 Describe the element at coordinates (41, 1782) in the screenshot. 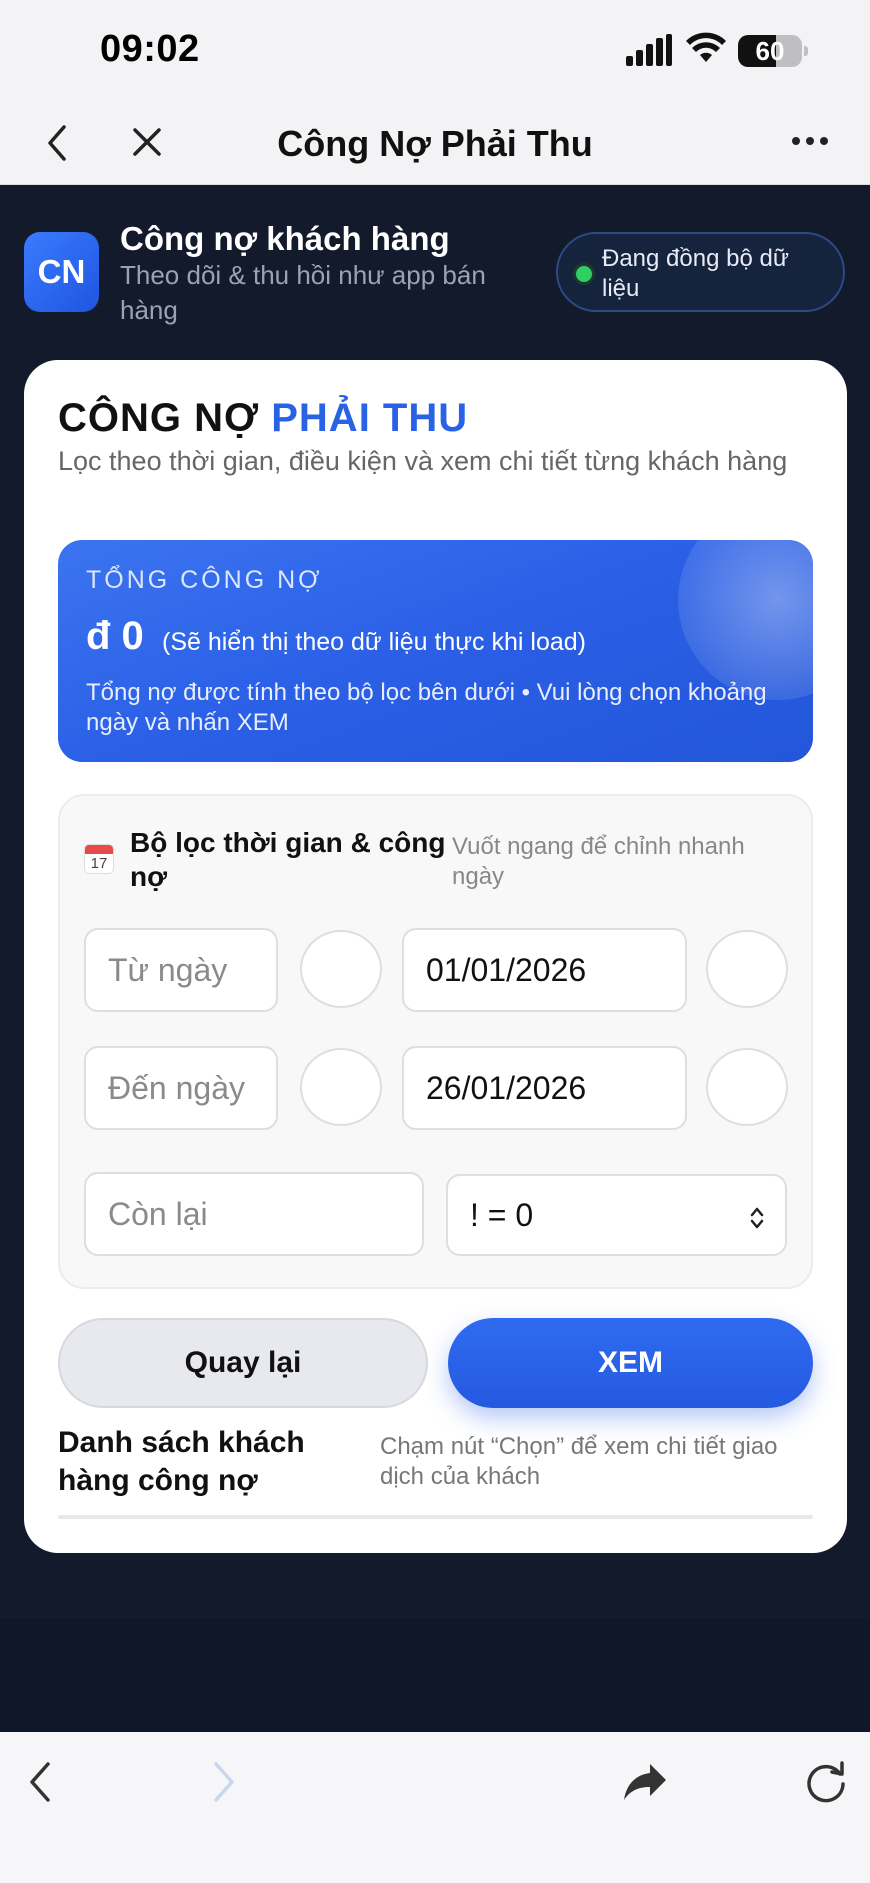

I see `browser-back-icon` at that location.